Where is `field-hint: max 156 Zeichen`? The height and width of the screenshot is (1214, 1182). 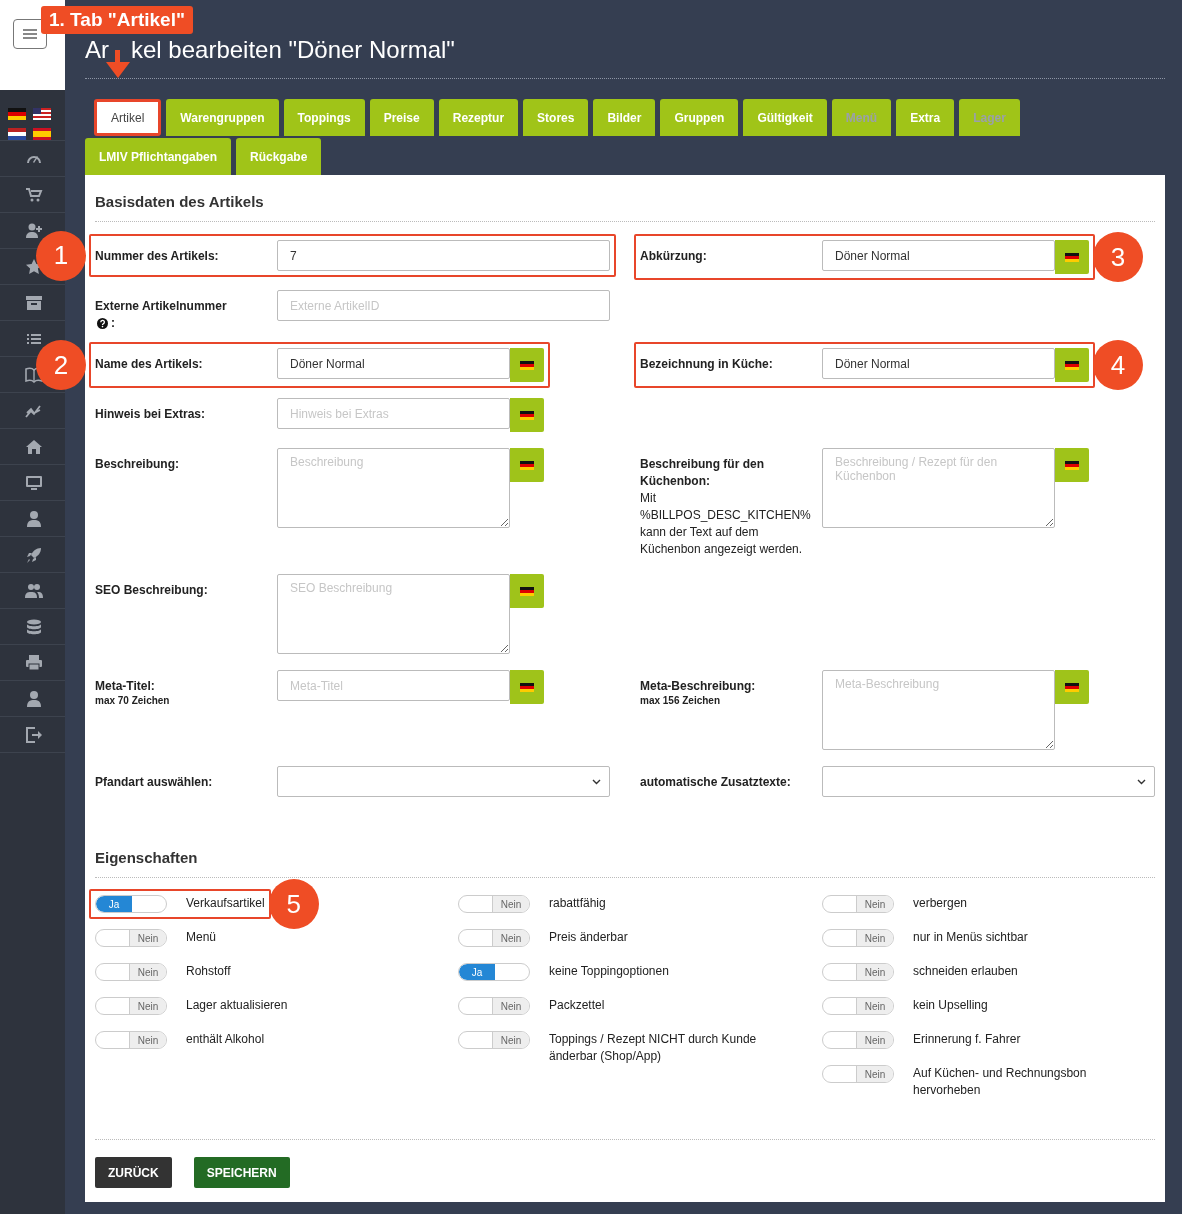 field-hint: max 156 Zeichen is located at coordinates (681, 701).